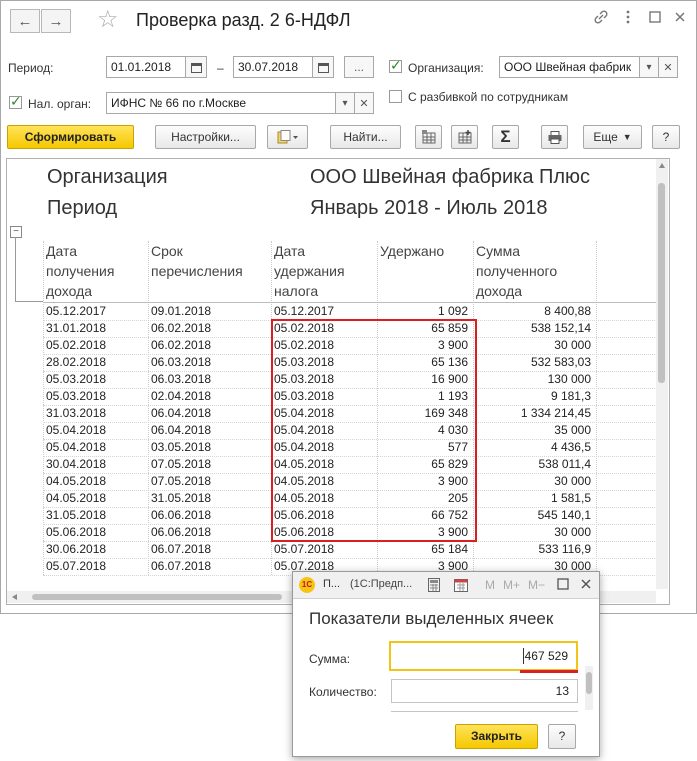  I want to click on expand-groups-button, so click(464, 137).